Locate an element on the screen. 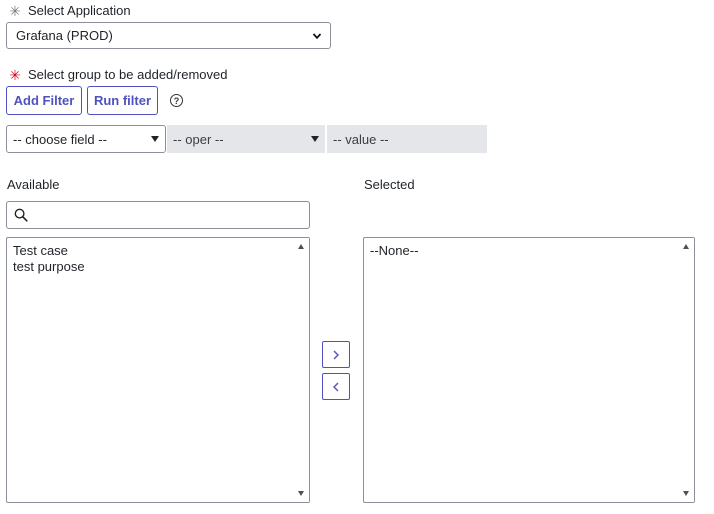 The width and height of the screenshot is (714, 514). add-filter-button: Add Filter is located at coordinates (44, 100).